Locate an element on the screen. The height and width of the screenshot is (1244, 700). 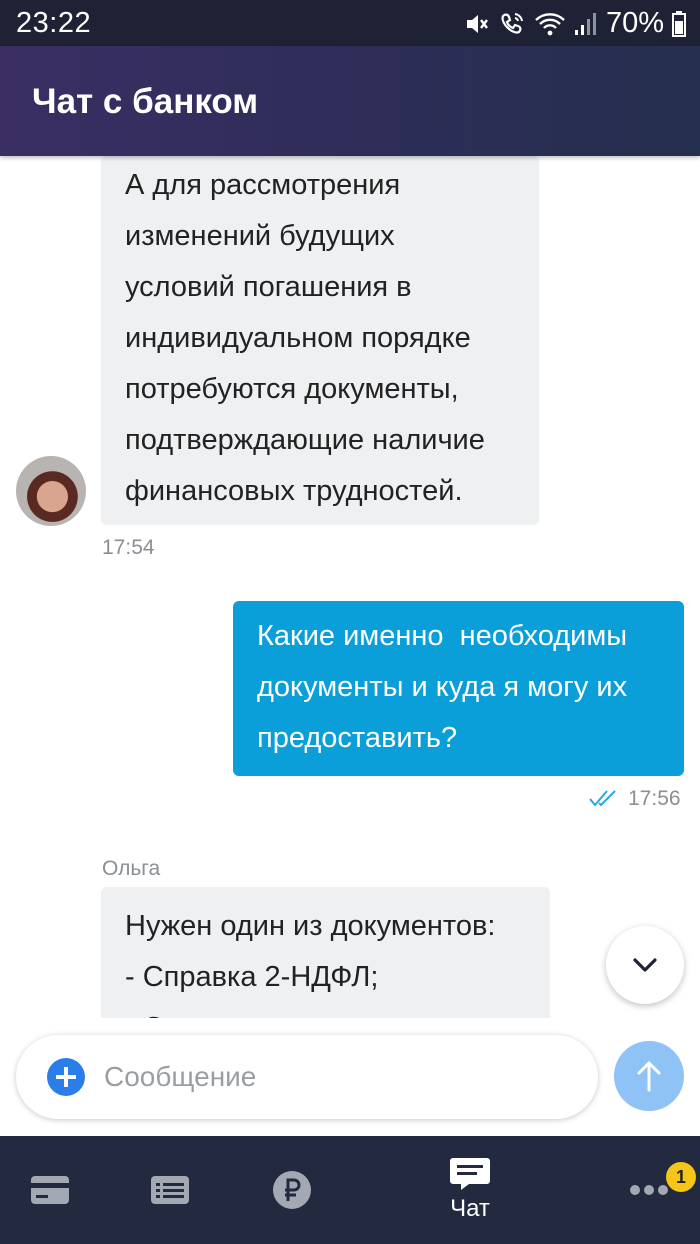
message-line: изменений будущих is located at coordinates (260, 236).